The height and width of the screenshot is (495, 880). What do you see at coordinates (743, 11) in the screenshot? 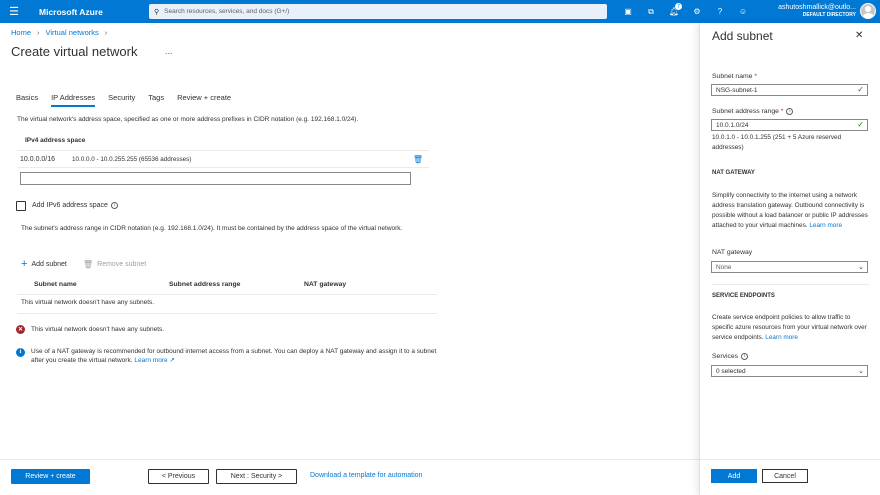
I see `feedback-icon: ☺` at bounding box center [743, 11].